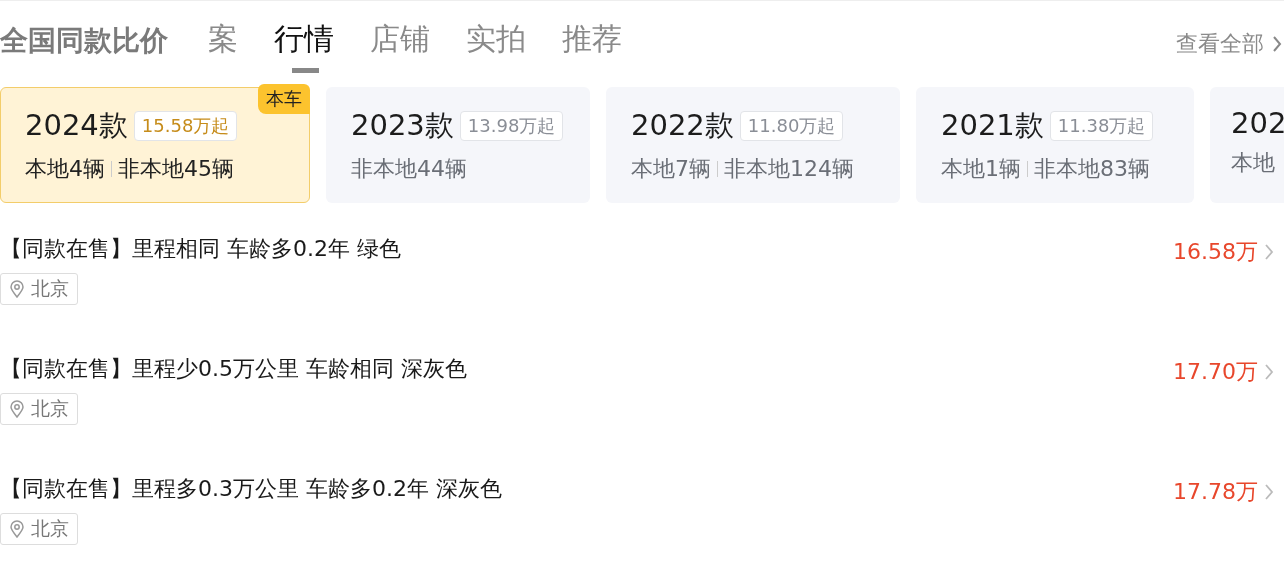  What do you see at coordinates (791, 126) in the screenshot?
I see `price-tag: 11.80万起` at bounding box center [791, 126].